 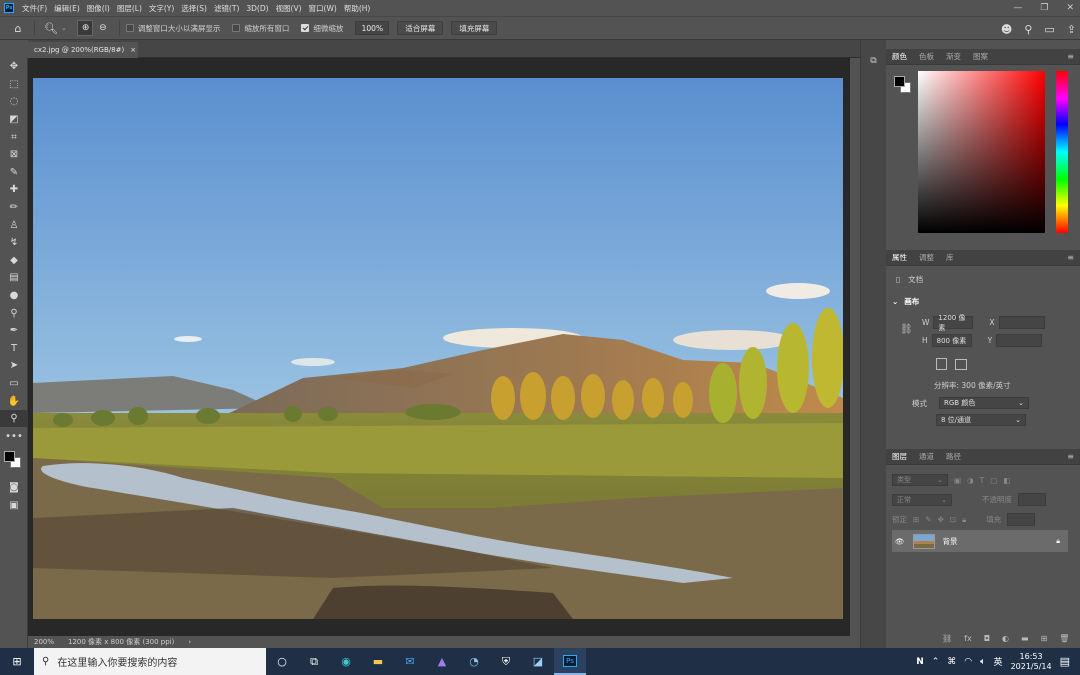 I want to click on mode-select: RGB 颜色⌄, so click(x=984, y=403).